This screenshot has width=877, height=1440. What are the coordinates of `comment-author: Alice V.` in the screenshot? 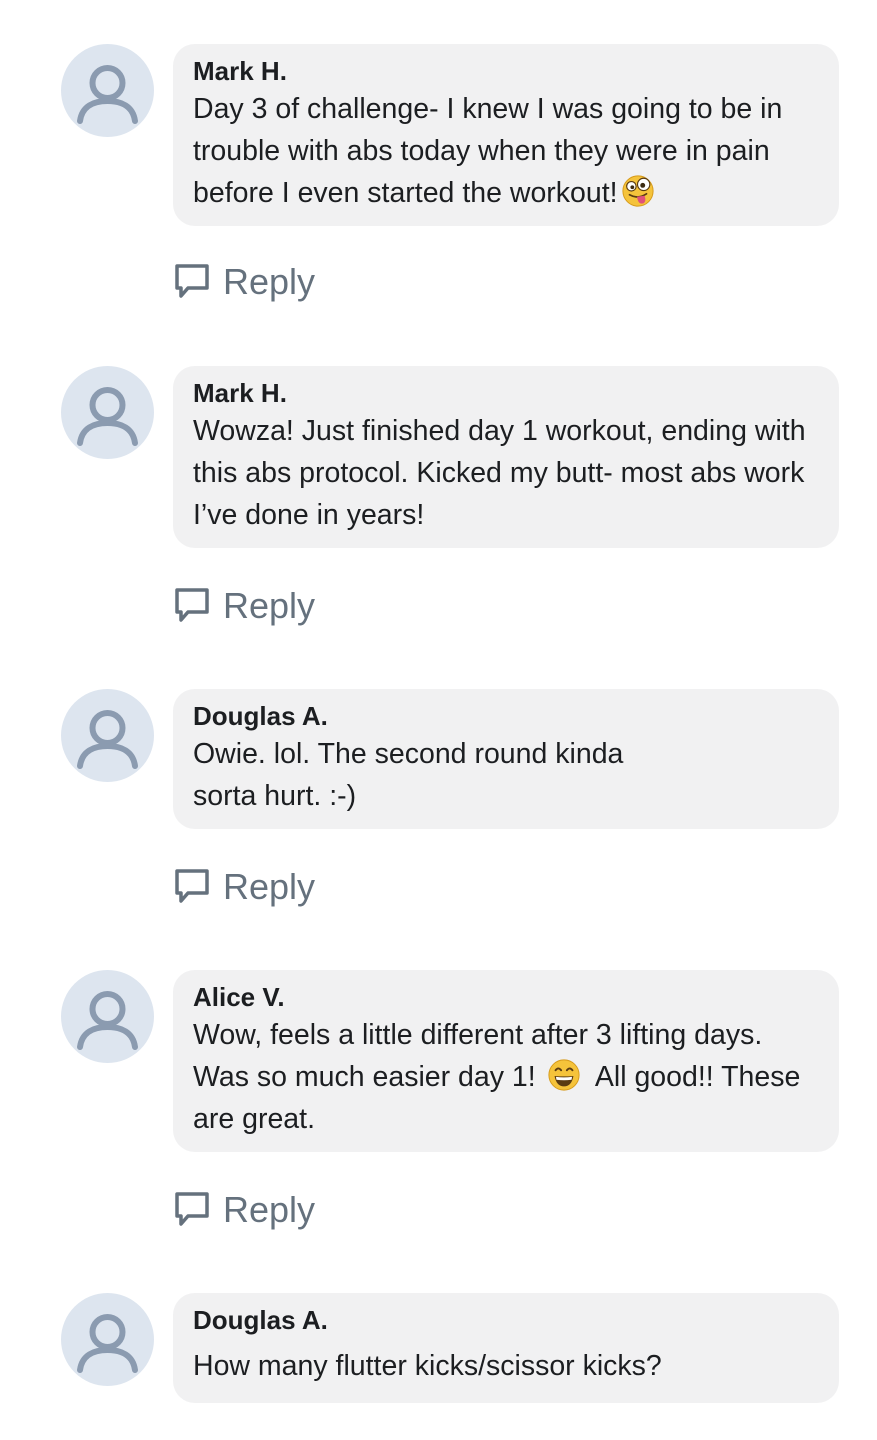 It's located at (506, 997).